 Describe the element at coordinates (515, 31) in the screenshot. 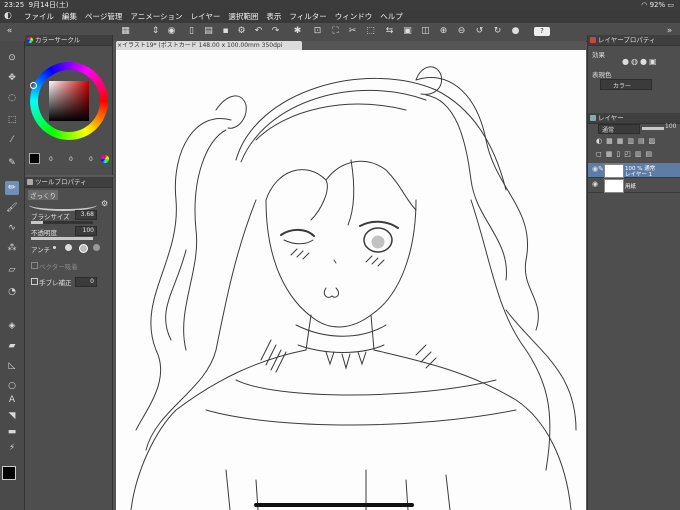

I see `record-icon: ●` at that location.